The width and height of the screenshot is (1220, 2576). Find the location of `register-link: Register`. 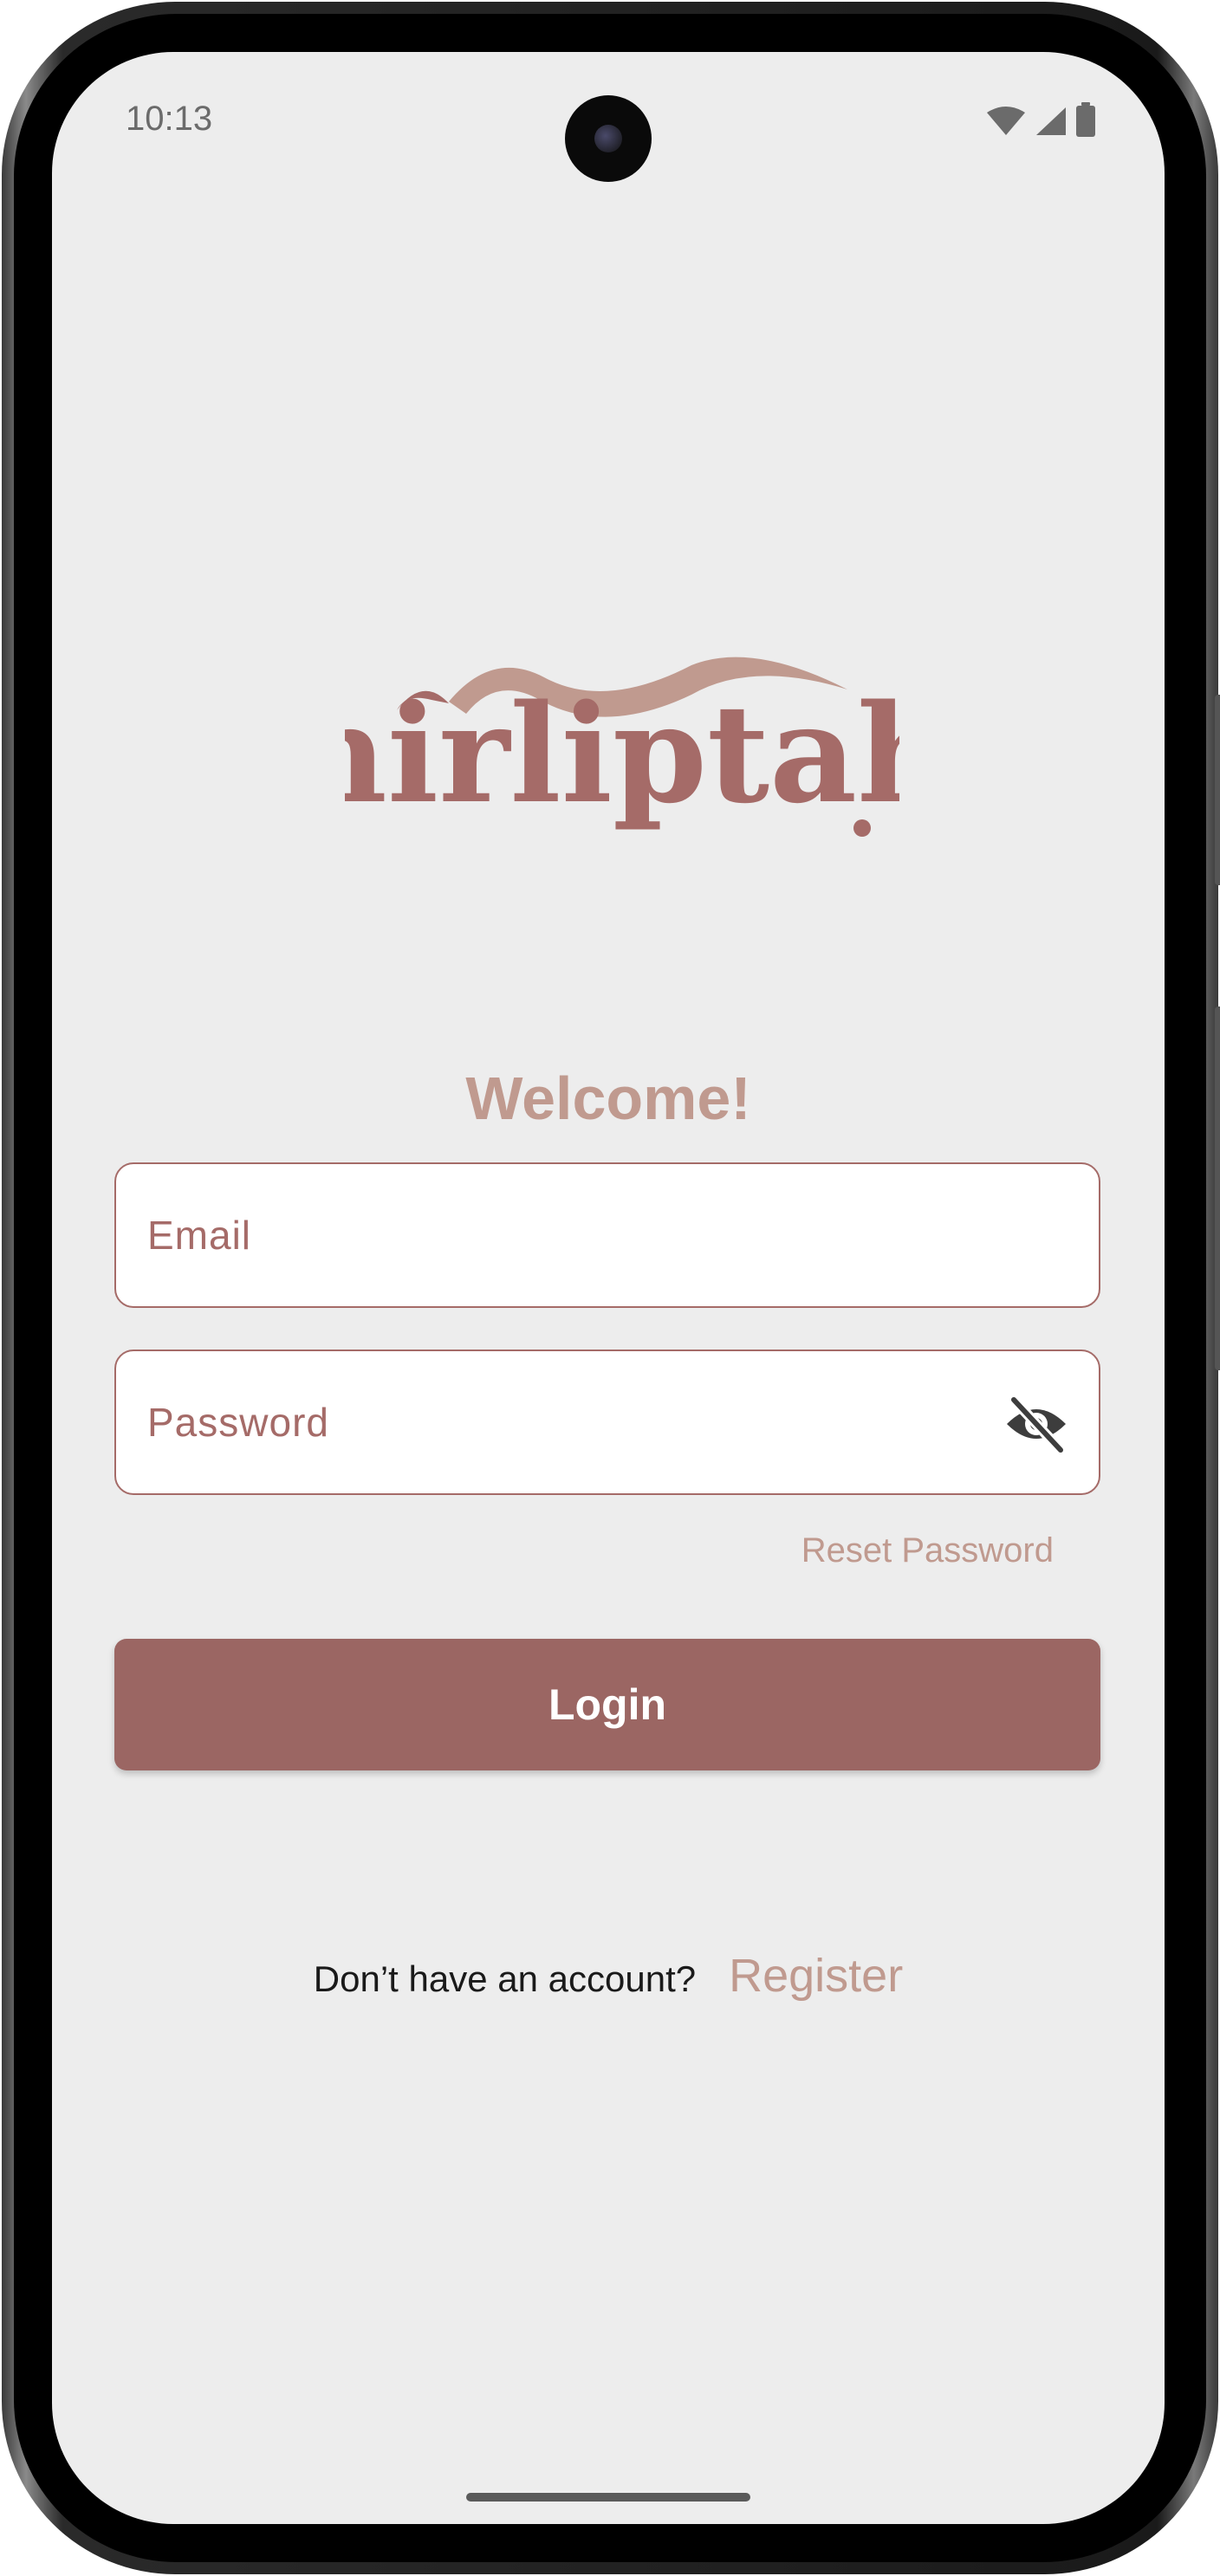

register-link: Register is located at coordinates (816, 1976).